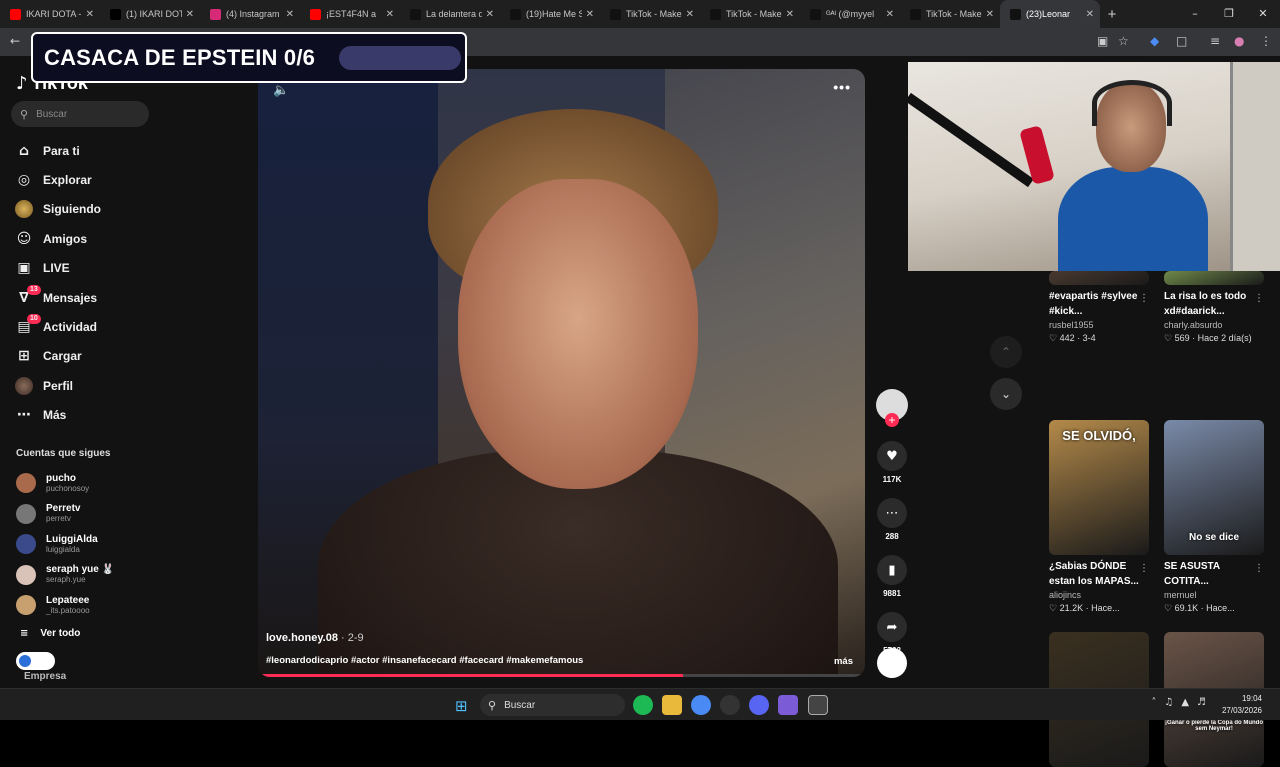 The width and height of the screenshot is (1280, 767). I want to click on sidebar-item-compass: ◎ Explorar, so click(84, 179).